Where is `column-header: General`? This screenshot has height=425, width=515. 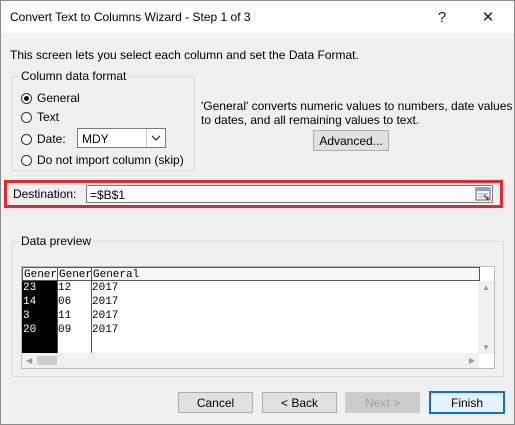
column-header: General is located at coordinates (285, 274).